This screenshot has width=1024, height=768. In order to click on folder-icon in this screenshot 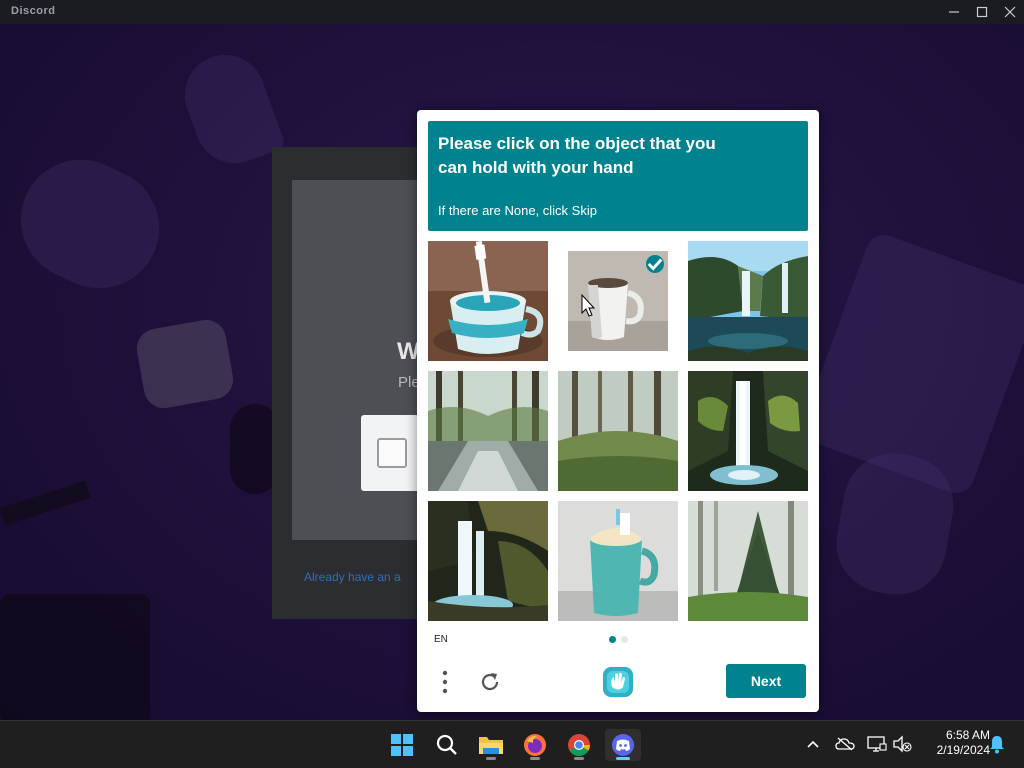, I will do `click(491, 745)`.